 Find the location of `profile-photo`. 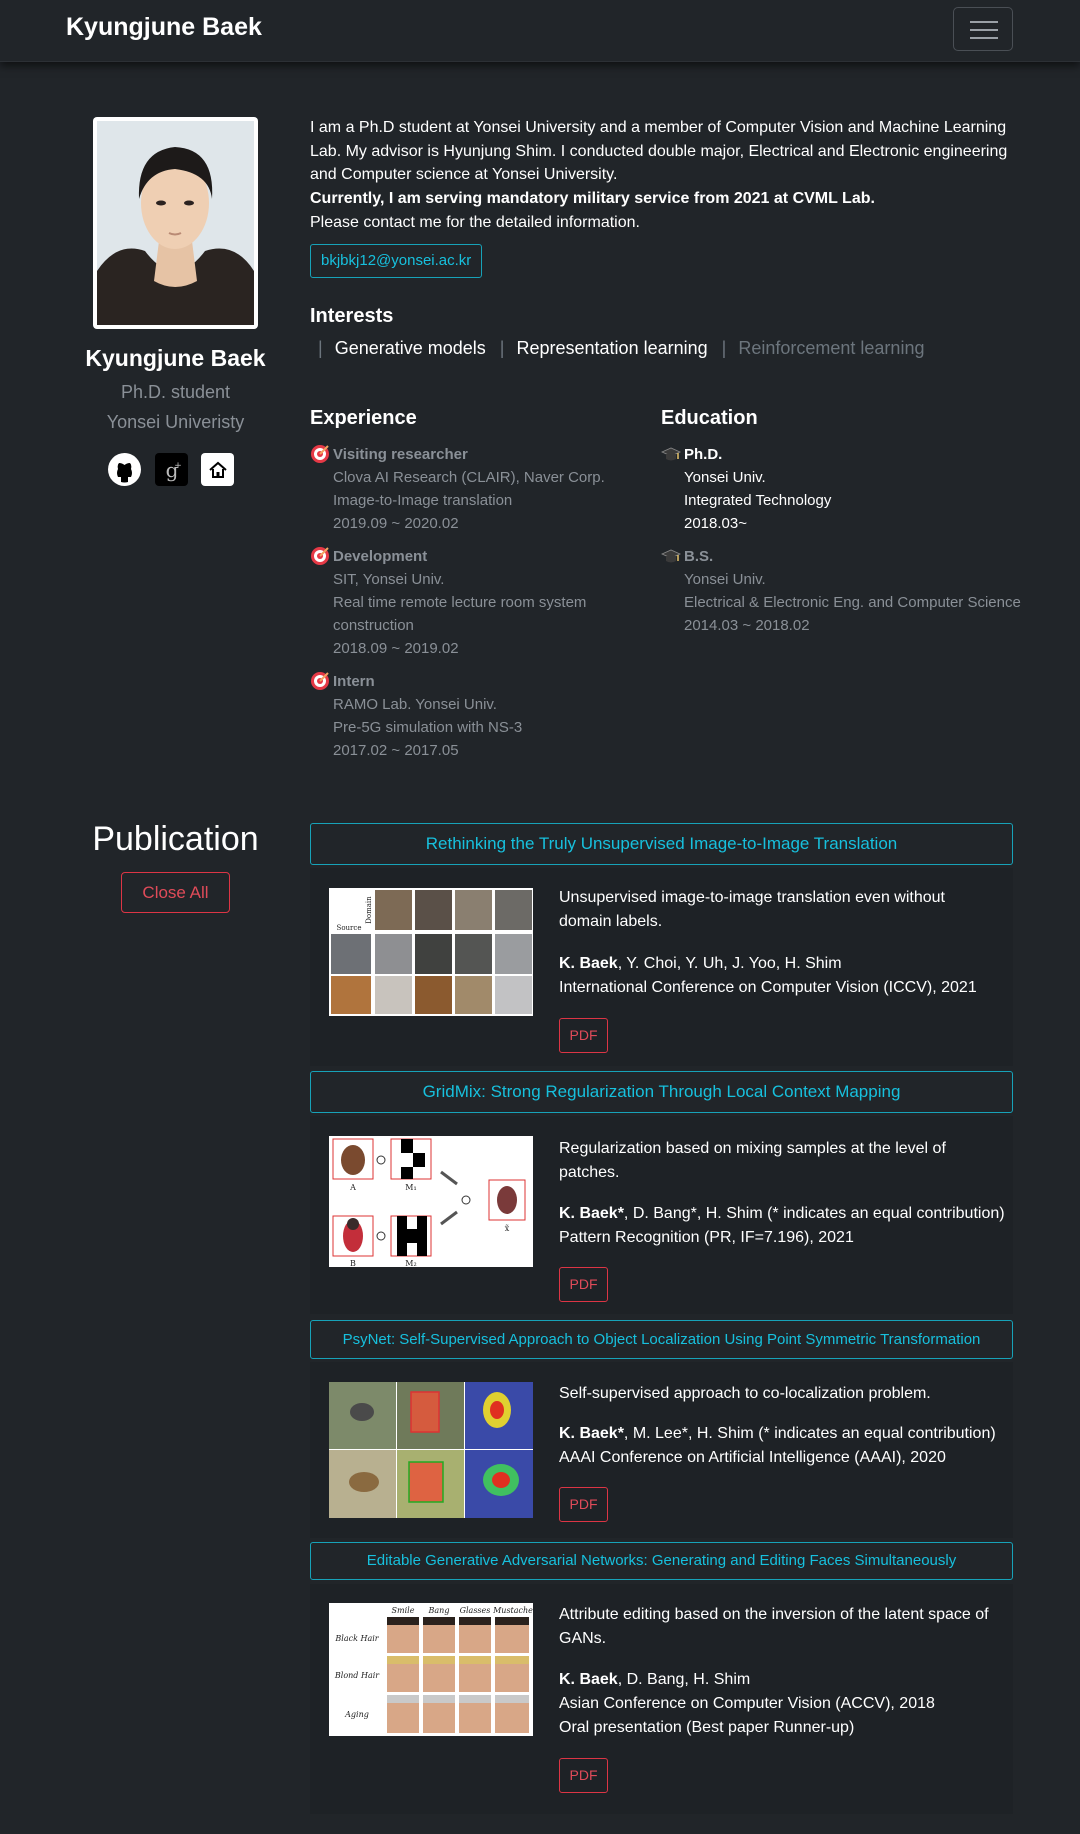

profile-photo is located at coordinates (175, 223).